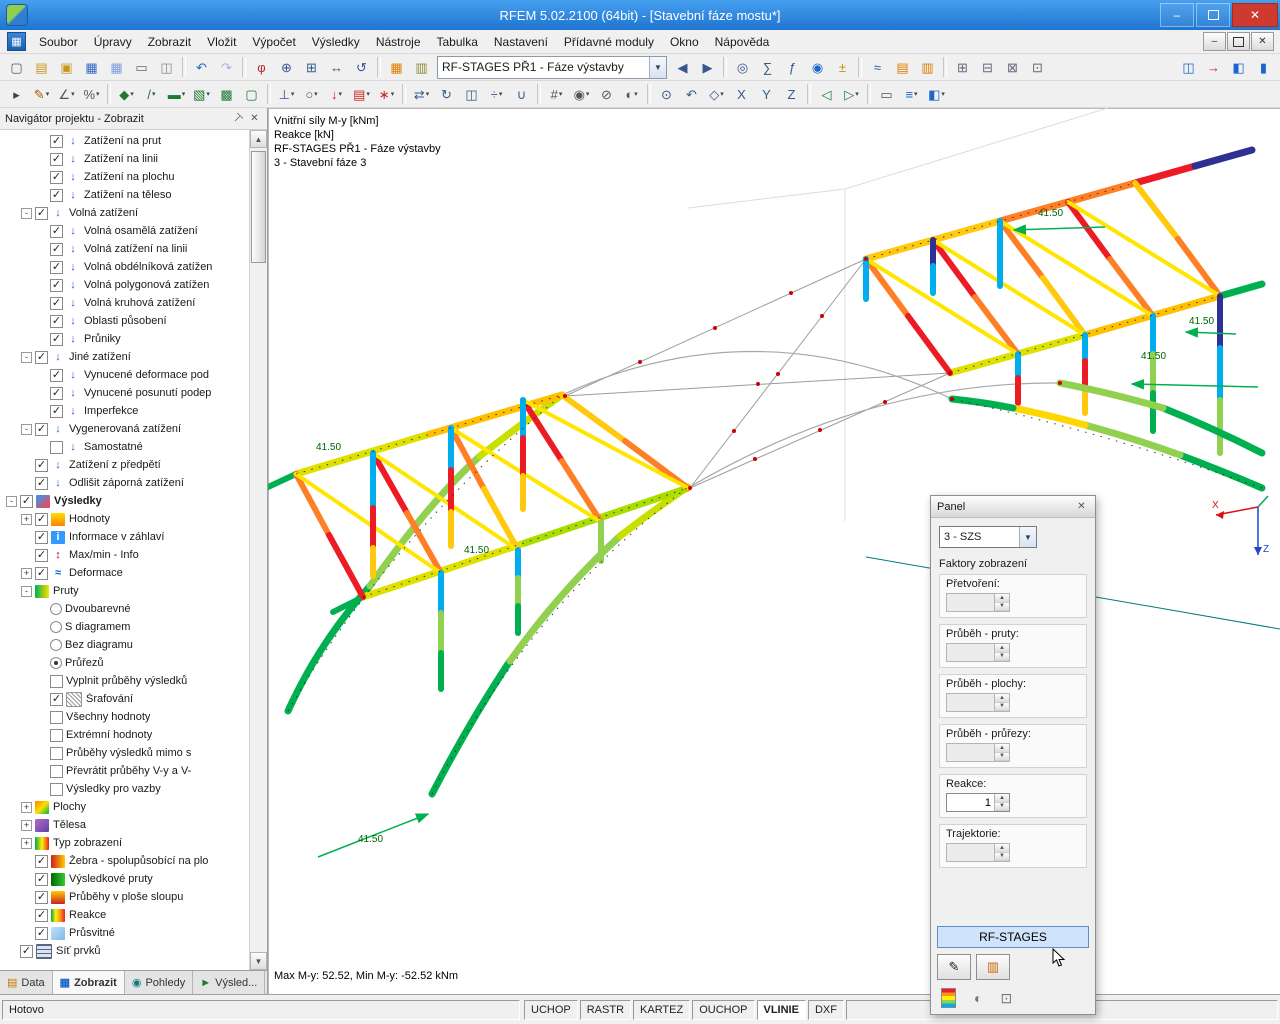  I want to click on menu-soubor: Soubor, so click(58, 42).